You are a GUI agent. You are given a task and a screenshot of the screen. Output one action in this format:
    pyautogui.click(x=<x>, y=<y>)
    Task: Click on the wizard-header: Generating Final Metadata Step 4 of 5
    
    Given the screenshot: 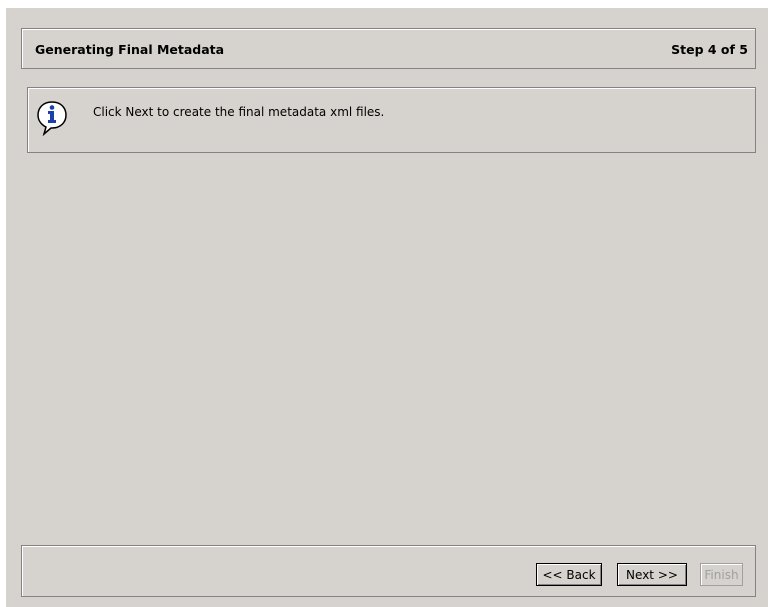 What is the action you would take?
    pyautogui.click(x=388, y=48)
    